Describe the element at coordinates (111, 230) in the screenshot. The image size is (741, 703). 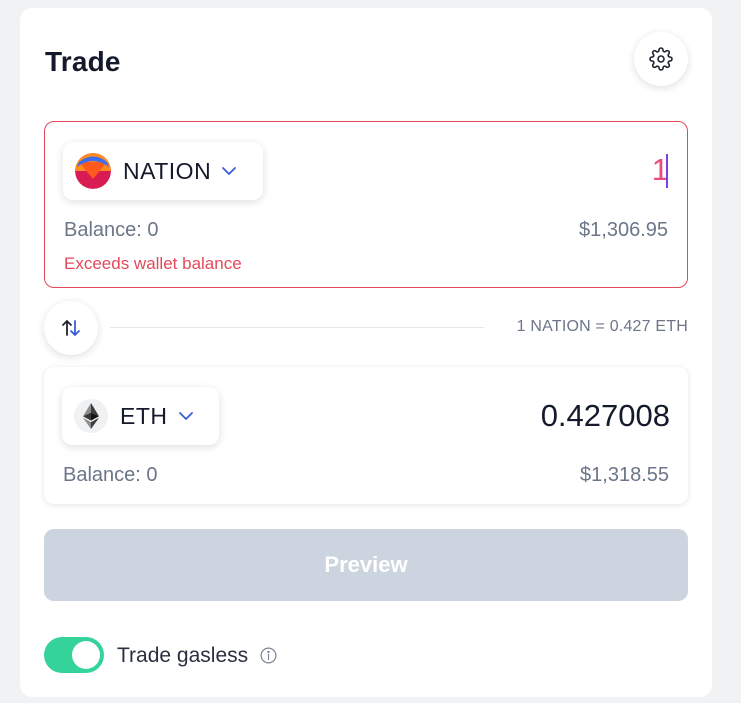
I see `from-balance: Balance: 0` at that location.